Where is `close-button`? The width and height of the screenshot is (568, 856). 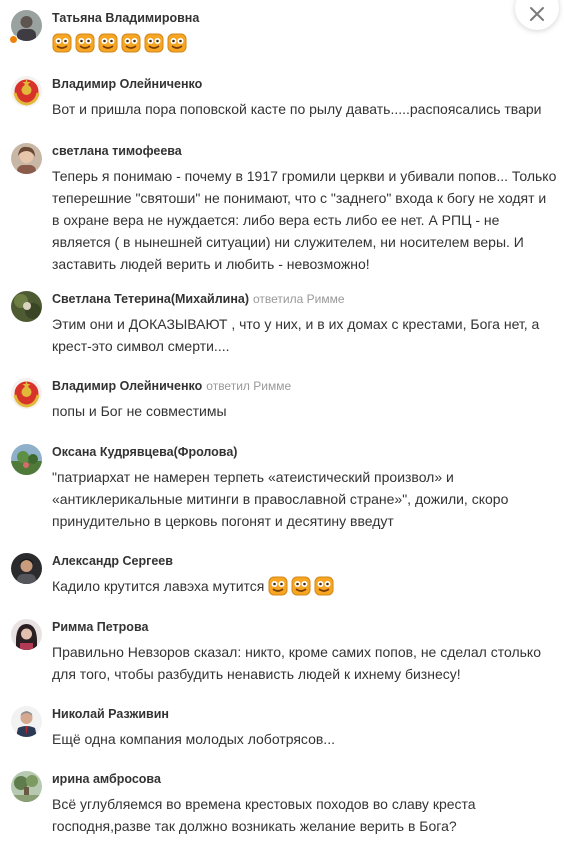 close-button is located at coordinates (537, 15).